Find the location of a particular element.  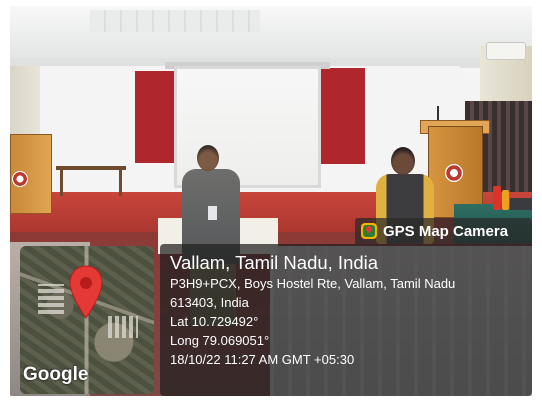

gps-app-badge: GPS Map Camera is located at coordinates (443, 231).